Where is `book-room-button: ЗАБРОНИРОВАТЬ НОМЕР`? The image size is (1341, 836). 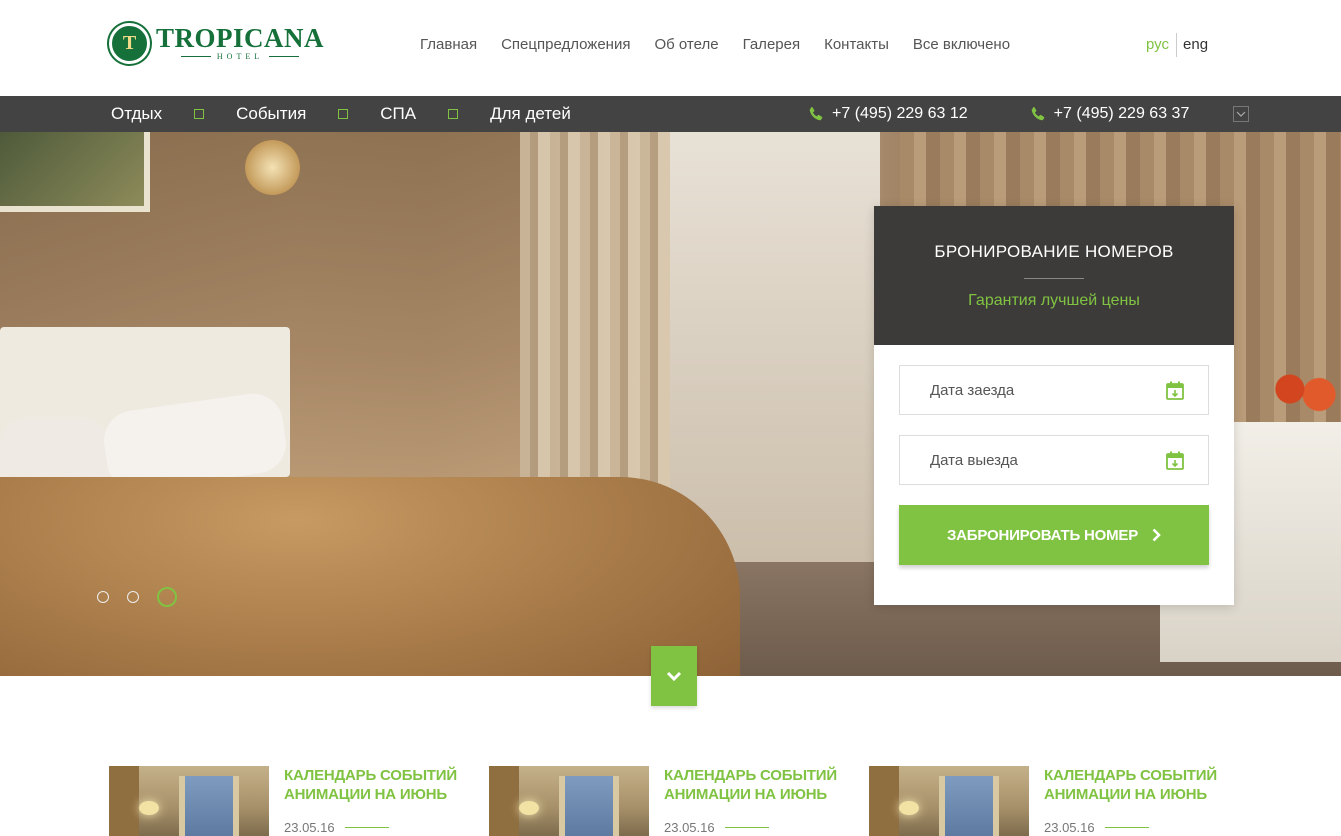
book-room-button: ЗАБРОНИРОВАТЬ НОМЕР is located at coordinates (1054, 535).